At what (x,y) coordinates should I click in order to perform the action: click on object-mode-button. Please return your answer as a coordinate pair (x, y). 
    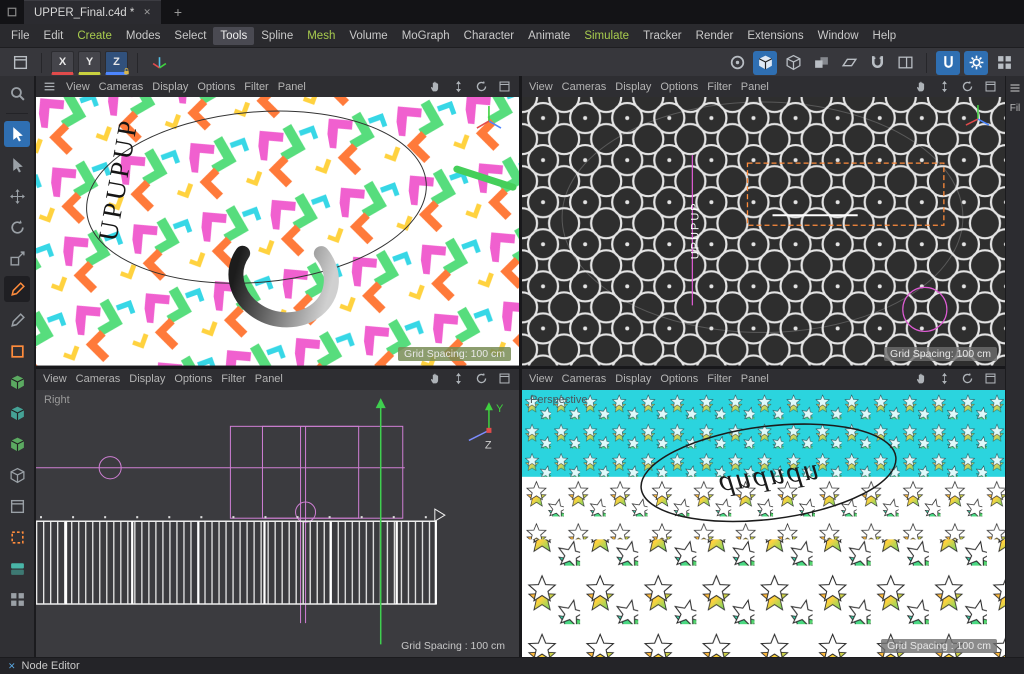
    Looking at the image, I should click on (793, 63).